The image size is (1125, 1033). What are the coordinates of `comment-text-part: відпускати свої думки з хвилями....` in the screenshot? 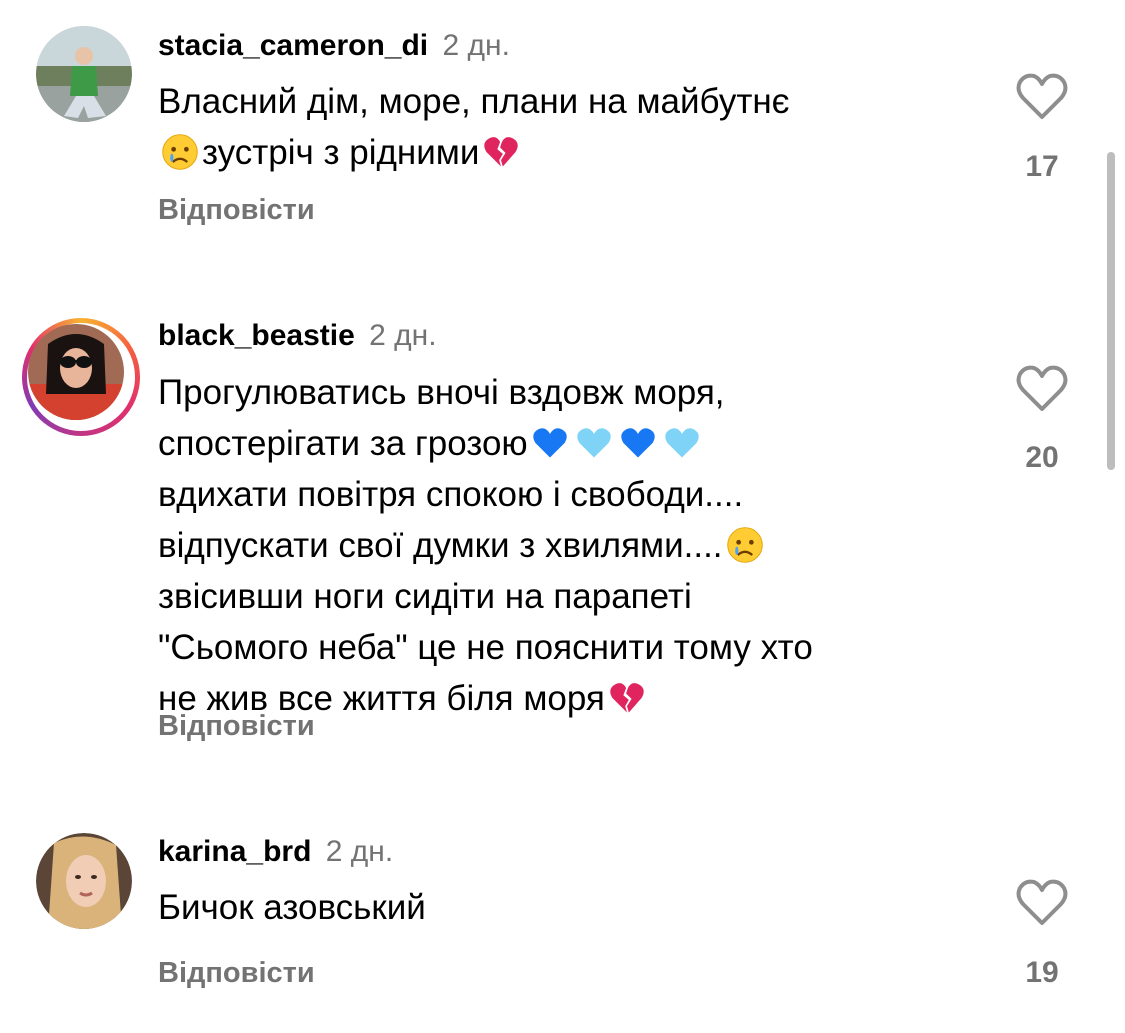 It's located at (440, 545).